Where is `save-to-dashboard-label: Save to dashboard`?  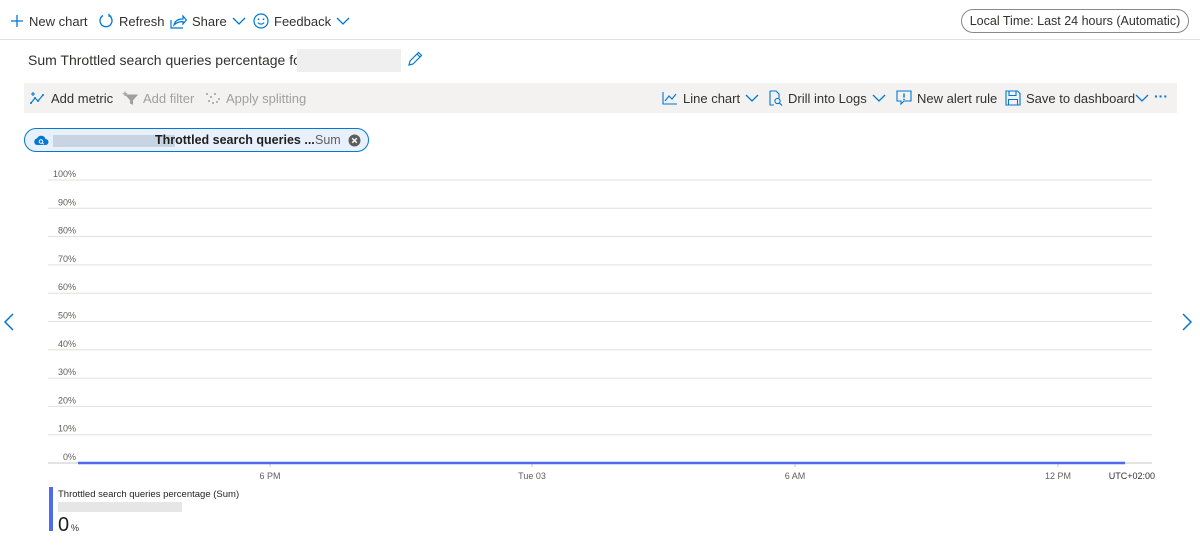
save-to-dashboard-label: Save to dashboard is located at coordinates (1081, 98).